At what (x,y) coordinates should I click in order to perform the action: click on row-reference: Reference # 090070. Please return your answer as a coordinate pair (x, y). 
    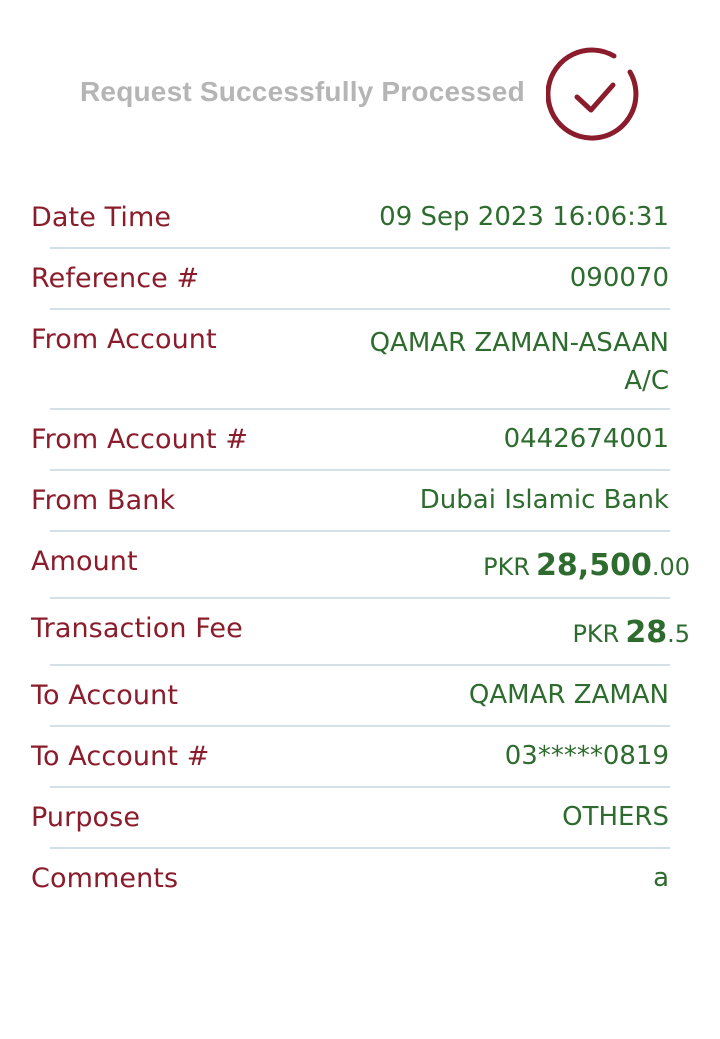
    Looking at the image, I should click on (360, 279).